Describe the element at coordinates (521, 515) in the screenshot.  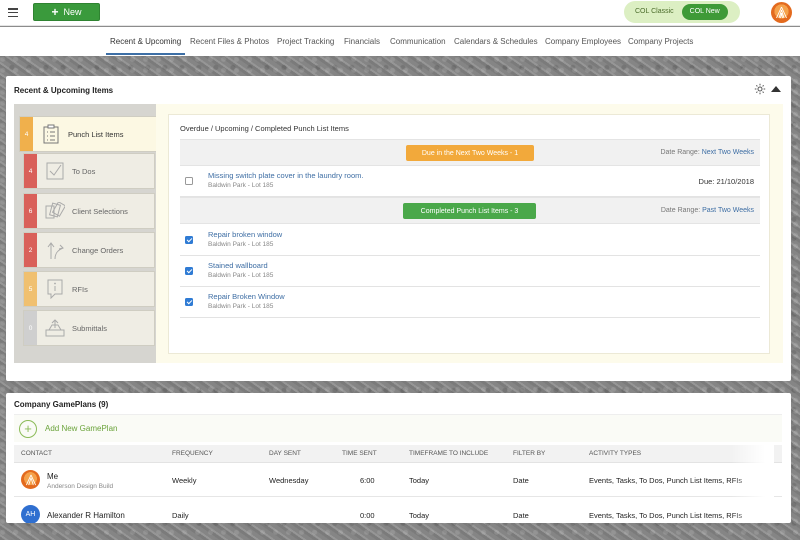
I see `cell-filter-by: Date` at that location.